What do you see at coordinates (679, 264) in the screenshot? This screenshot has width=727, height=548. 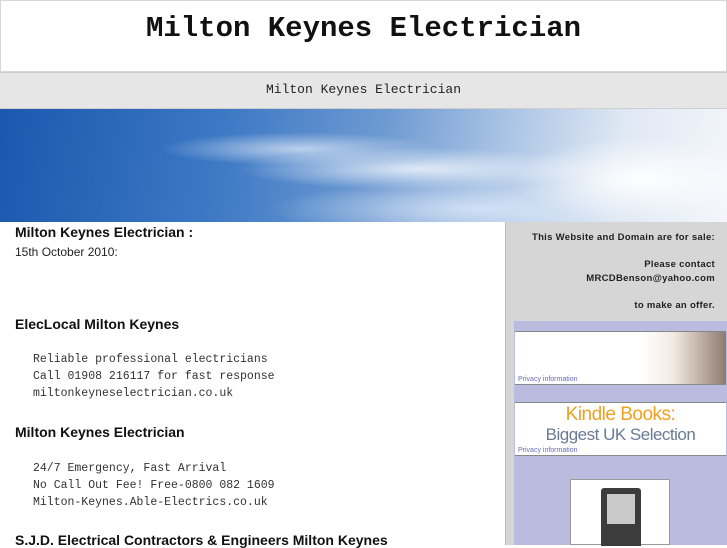 I see `contact-line: Please contact` at bounding box center [679, 264].